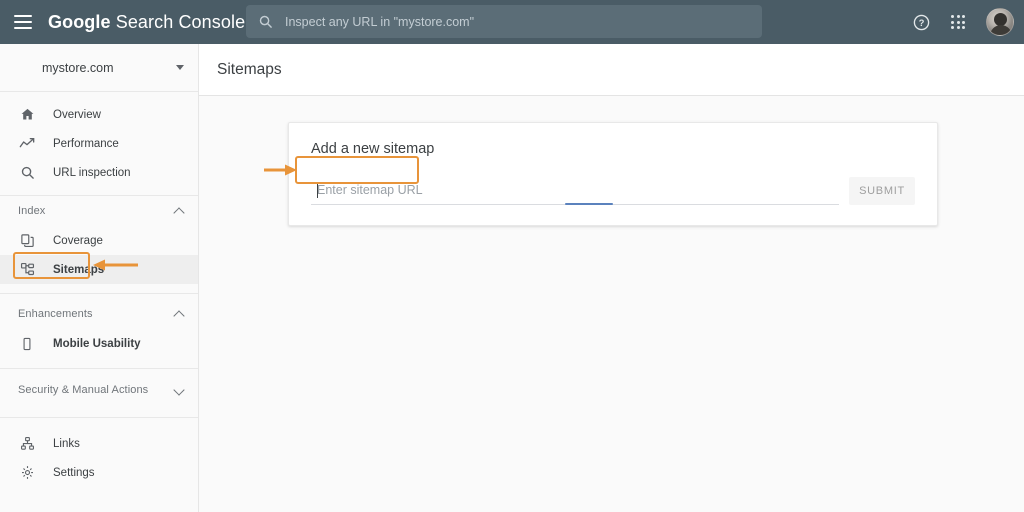 This screenshot has height=512, width=1024. I want to click on help-circle-icon: ?, so click(921, 22).